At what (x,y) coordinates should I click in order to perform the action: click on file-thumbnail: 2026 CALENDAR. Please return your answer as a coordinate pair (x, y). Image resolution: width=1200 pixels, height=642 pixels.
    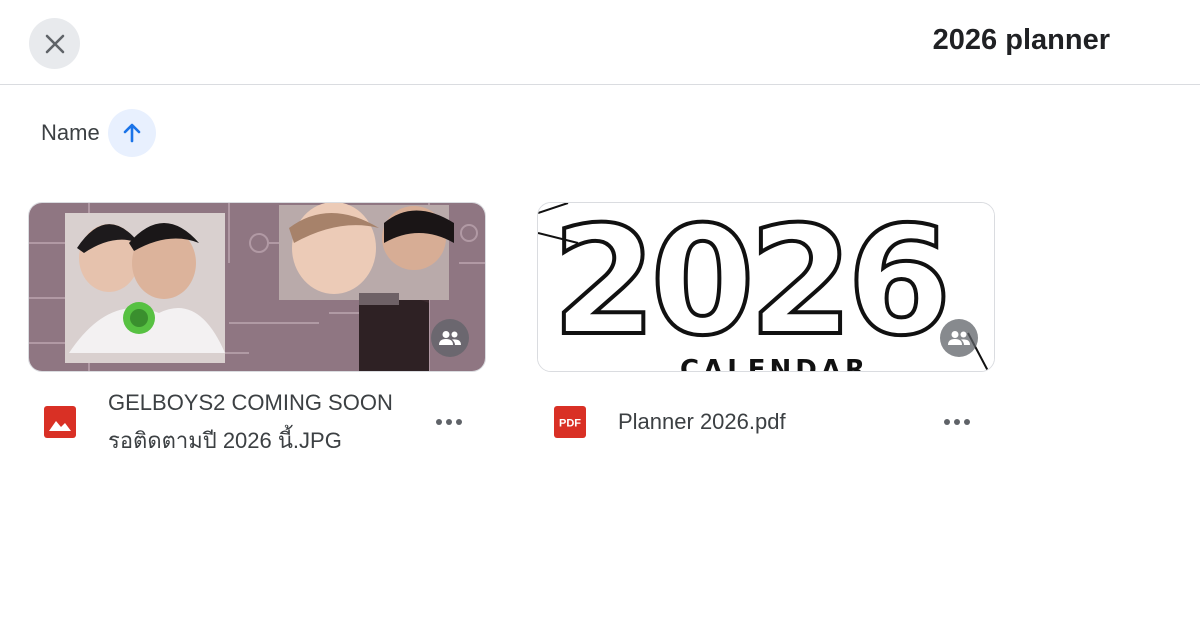
    Looking at the image, I should click on (766, 287).